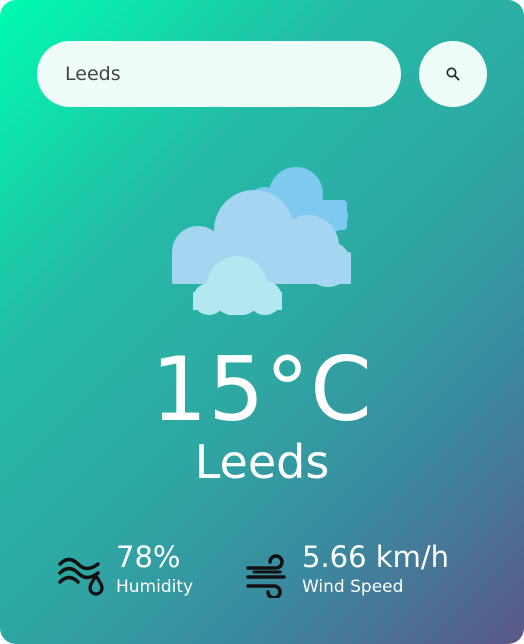 This screenshot has height=644, width=524. I want to click on humidity-detail: 78% Humidity, so click(125, 568).